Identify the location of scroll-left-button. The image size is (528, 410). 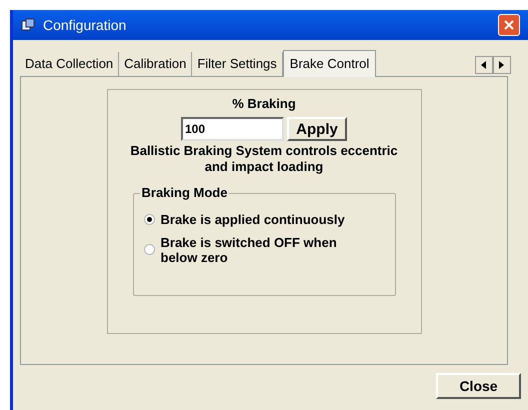
(484, 65).